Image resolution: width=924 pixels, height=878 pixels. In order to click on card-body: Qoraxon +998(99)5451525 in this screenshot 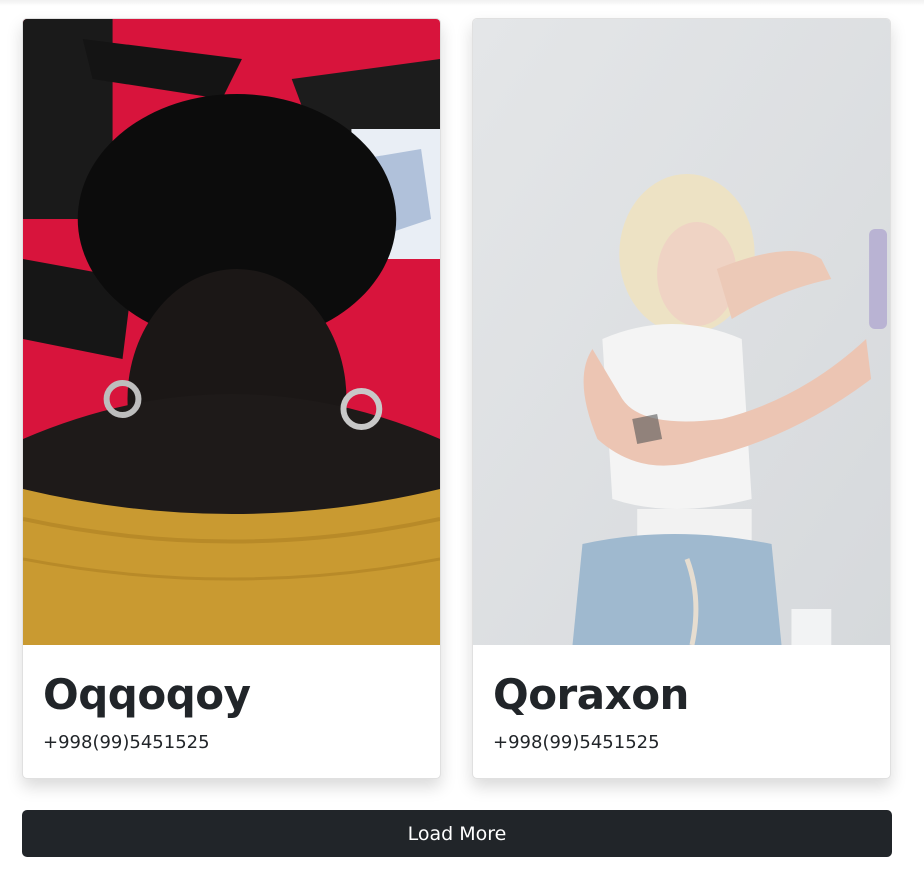, I will do `click(681, 700)`.